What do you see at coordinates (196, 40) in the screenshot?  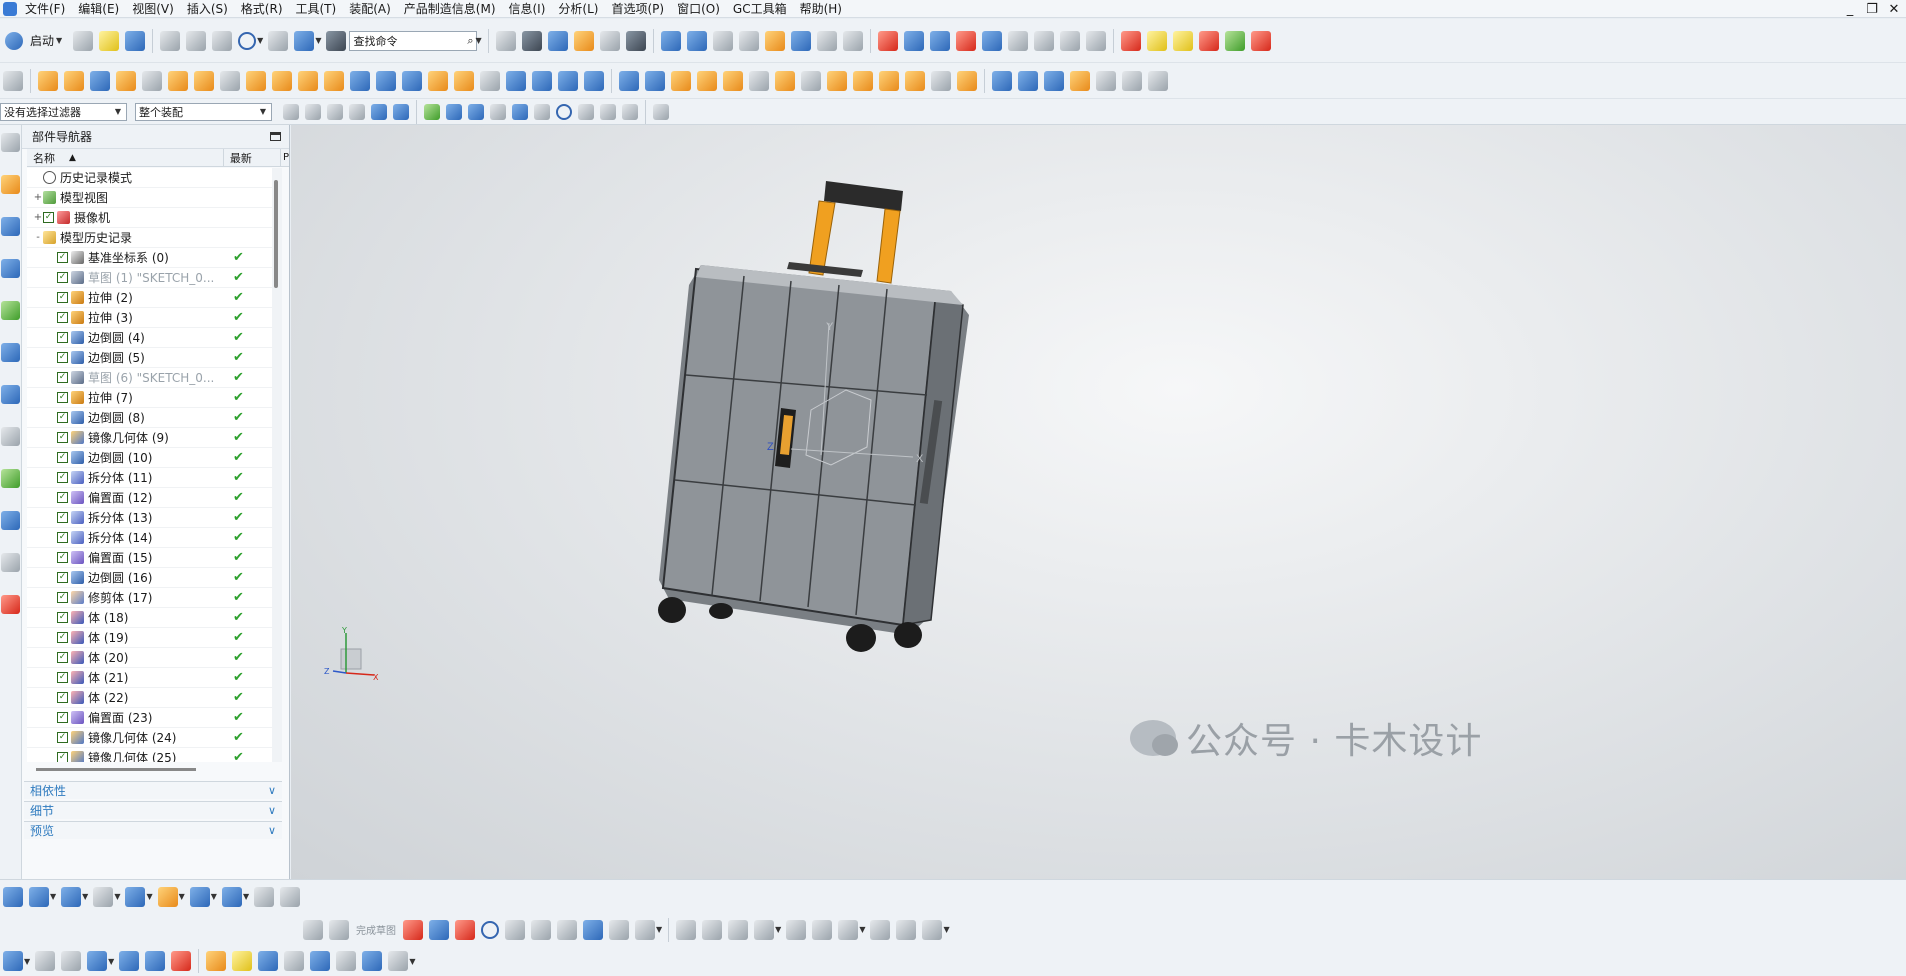 I see `copy-icon` at bounding box center [196, 40].